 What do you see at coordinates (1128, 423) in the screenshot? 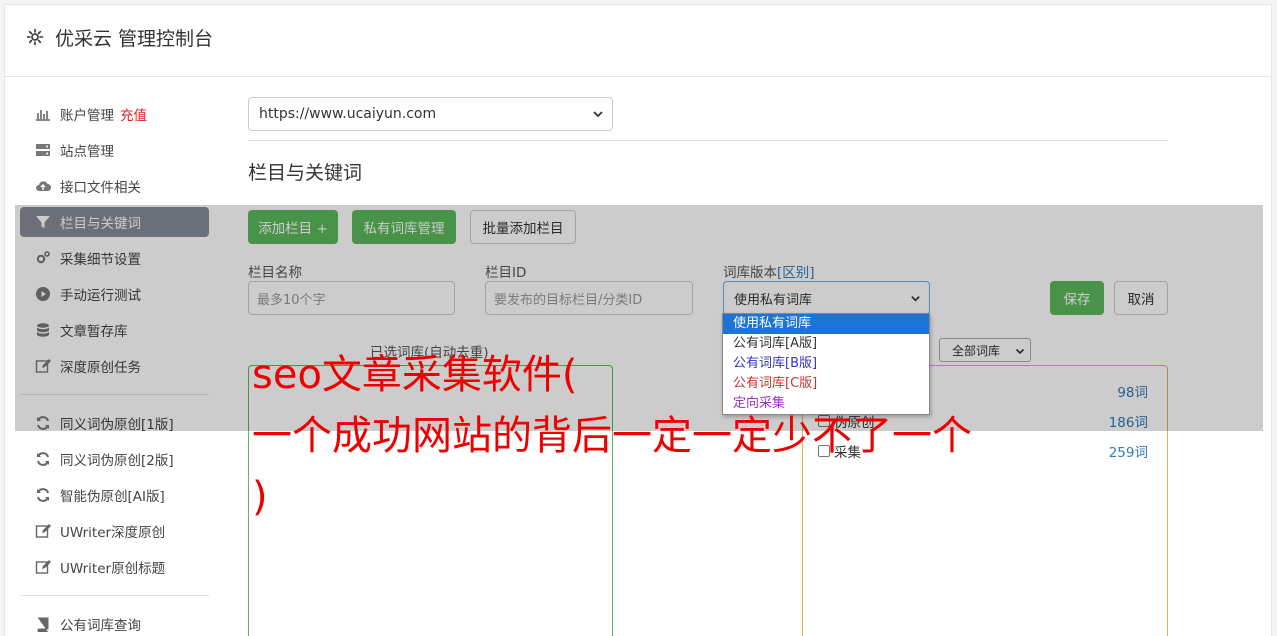
I see `library-word-count: 186词` at bounding box center [1128, 423].